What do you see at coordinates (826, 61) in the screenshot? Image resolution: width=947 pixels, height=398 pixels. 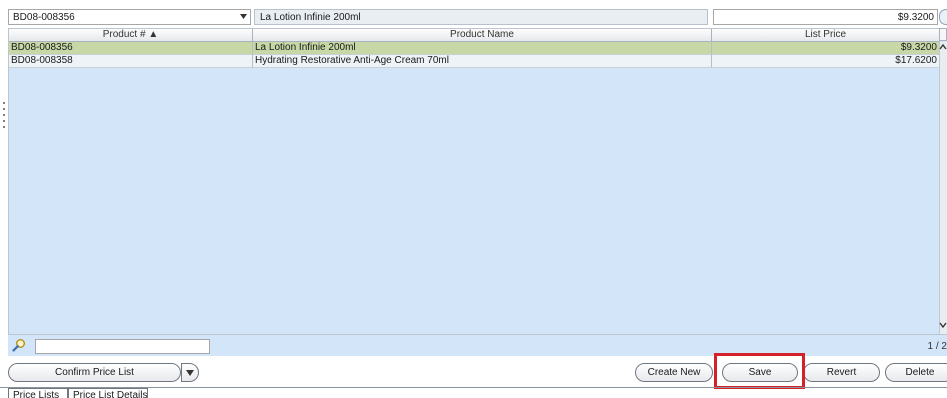 I see `cell-list-price: $17.6200` at bounding box center [826, 61].